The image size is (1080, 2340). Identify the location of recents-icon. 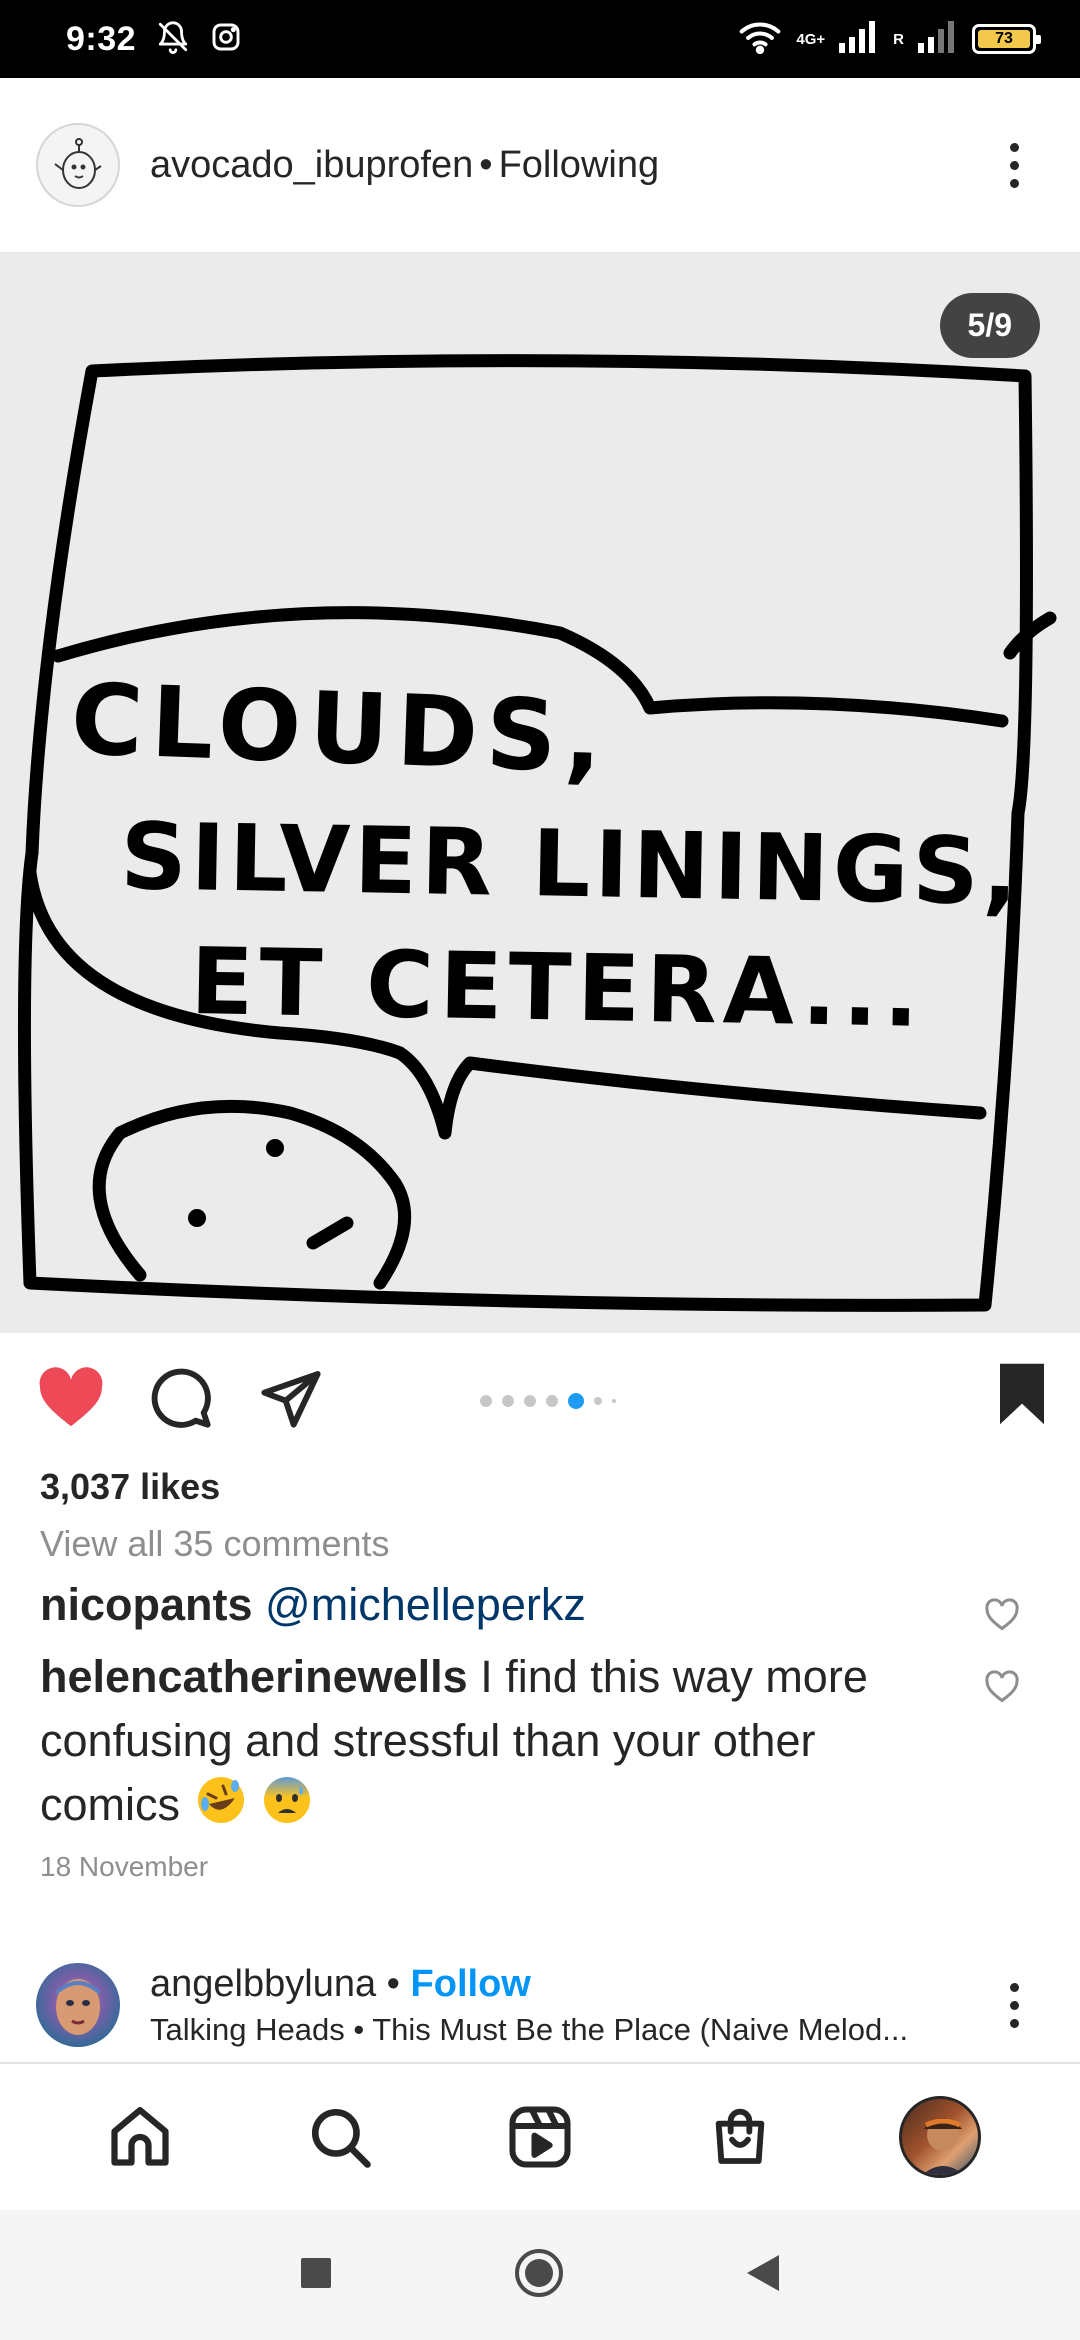
(316, 2275).